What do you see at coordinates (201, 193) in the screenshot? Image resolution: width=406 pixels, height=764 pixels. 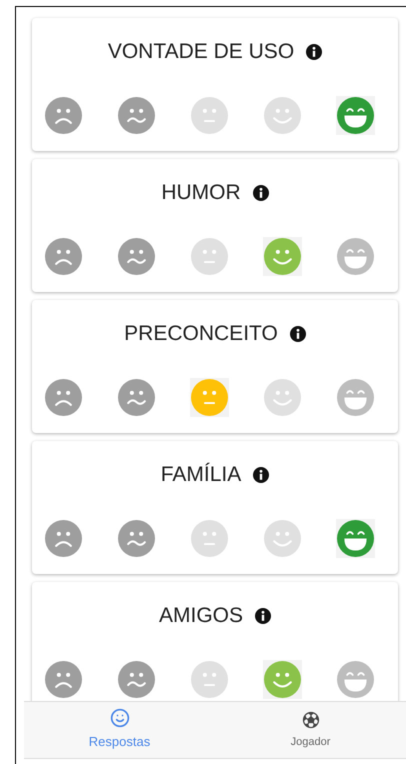 I see `card-title: HUMOR` at bounding box center [201, 193].